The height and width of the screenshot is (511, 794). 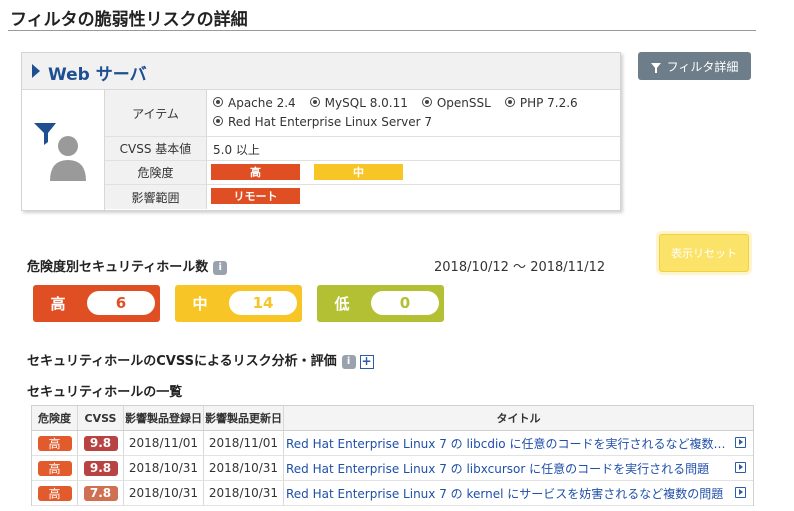 What do you see at coordinates (244, 418) in the screenshot?
I see `col-updated: 影響製品更新日` at bounding box center [244, 418].